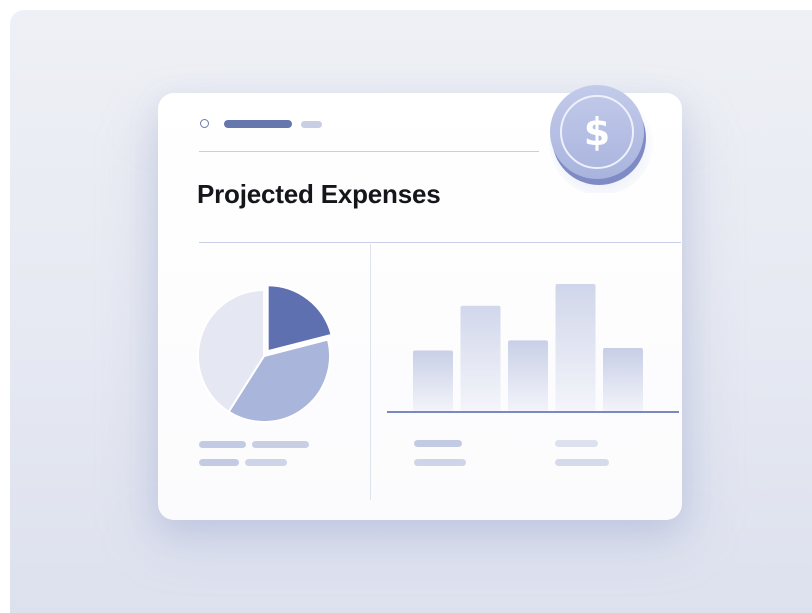 The image size is (812, 613). I want to click on bar-chart, so click(528, 348).